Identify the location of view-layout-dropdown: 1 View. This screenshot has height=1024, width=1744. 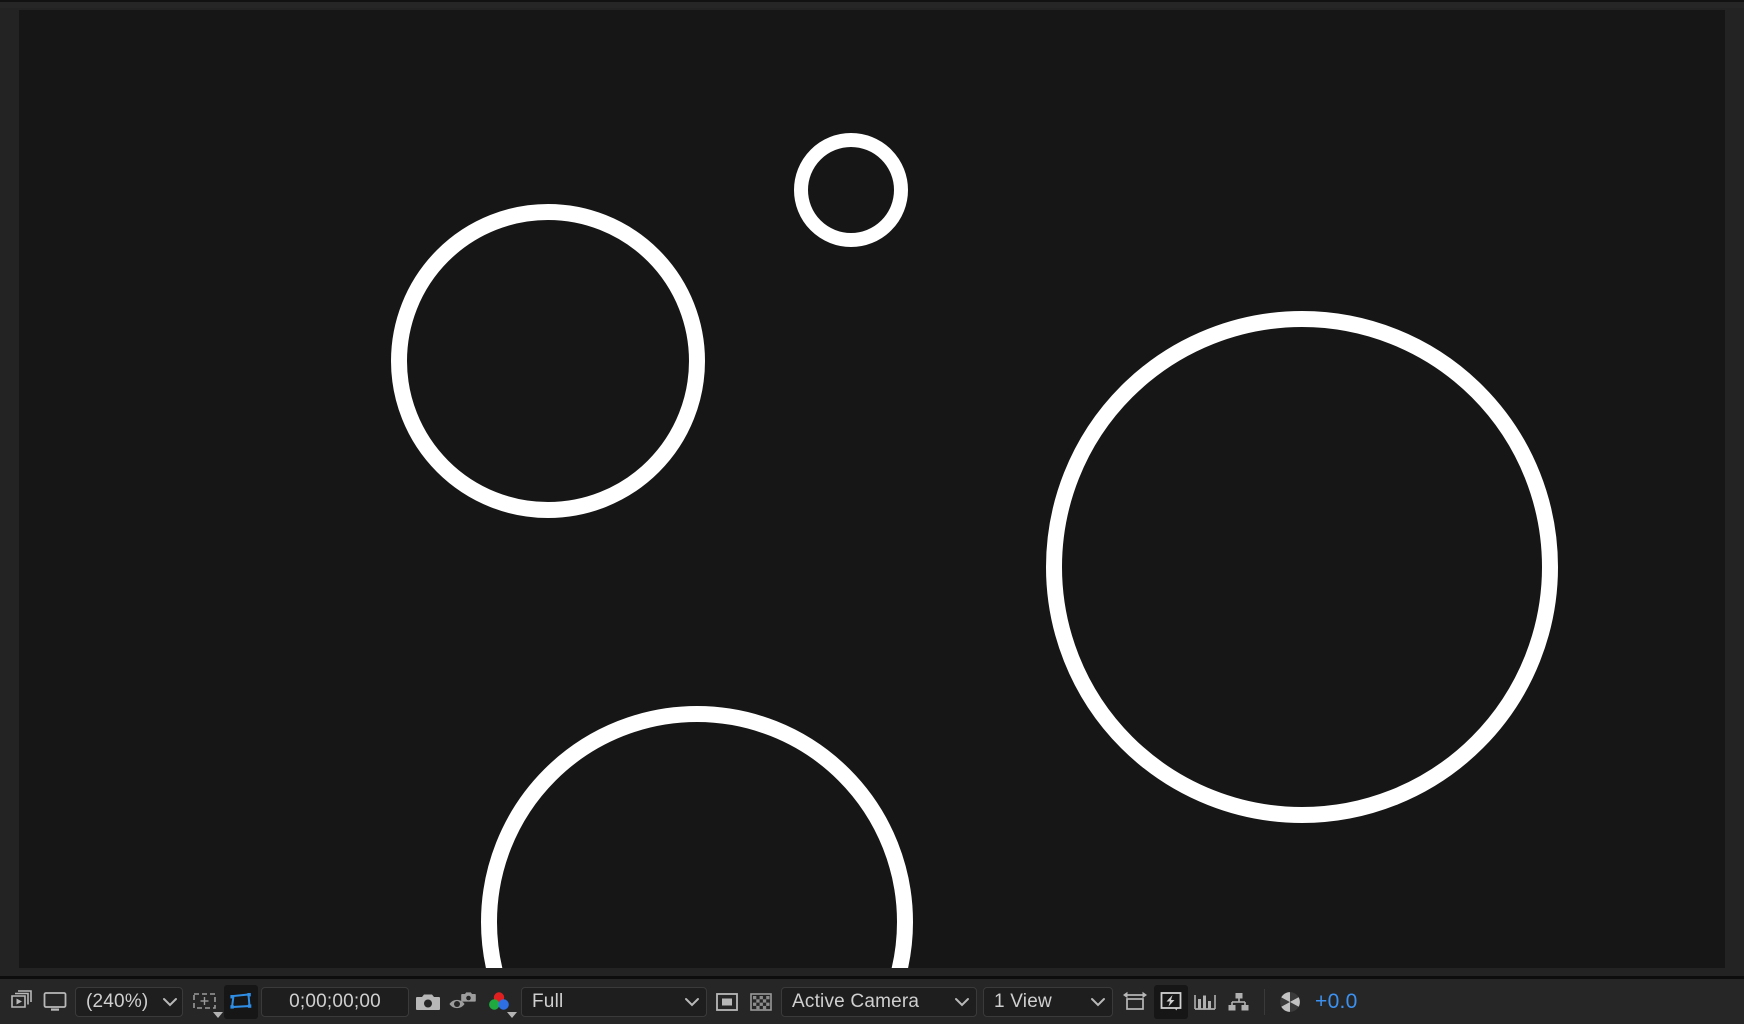
(1048, 1001).